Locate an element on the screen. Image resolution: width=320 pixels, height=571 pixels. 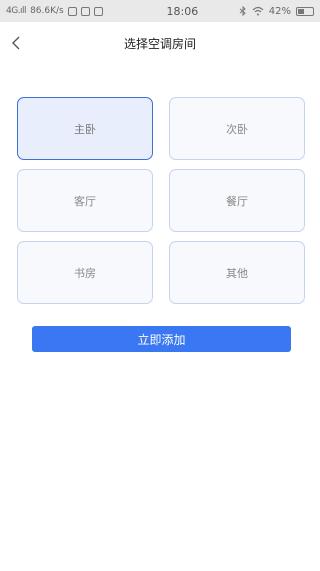
status-left: 4G.ıll 86.6K/s is located at coordinates (76, 11).